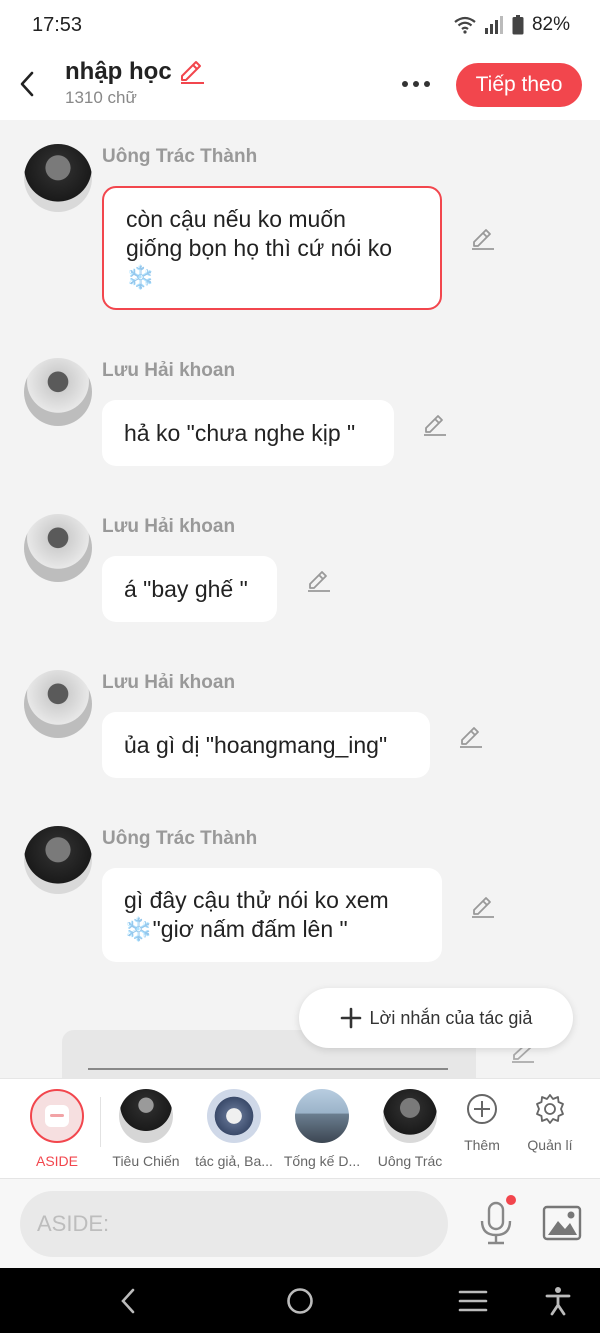 The width and height of the screenshot is (600, 1333). I want to click on message-text-line: gì đây cậu thử nói ko xem, so click(256, 900).